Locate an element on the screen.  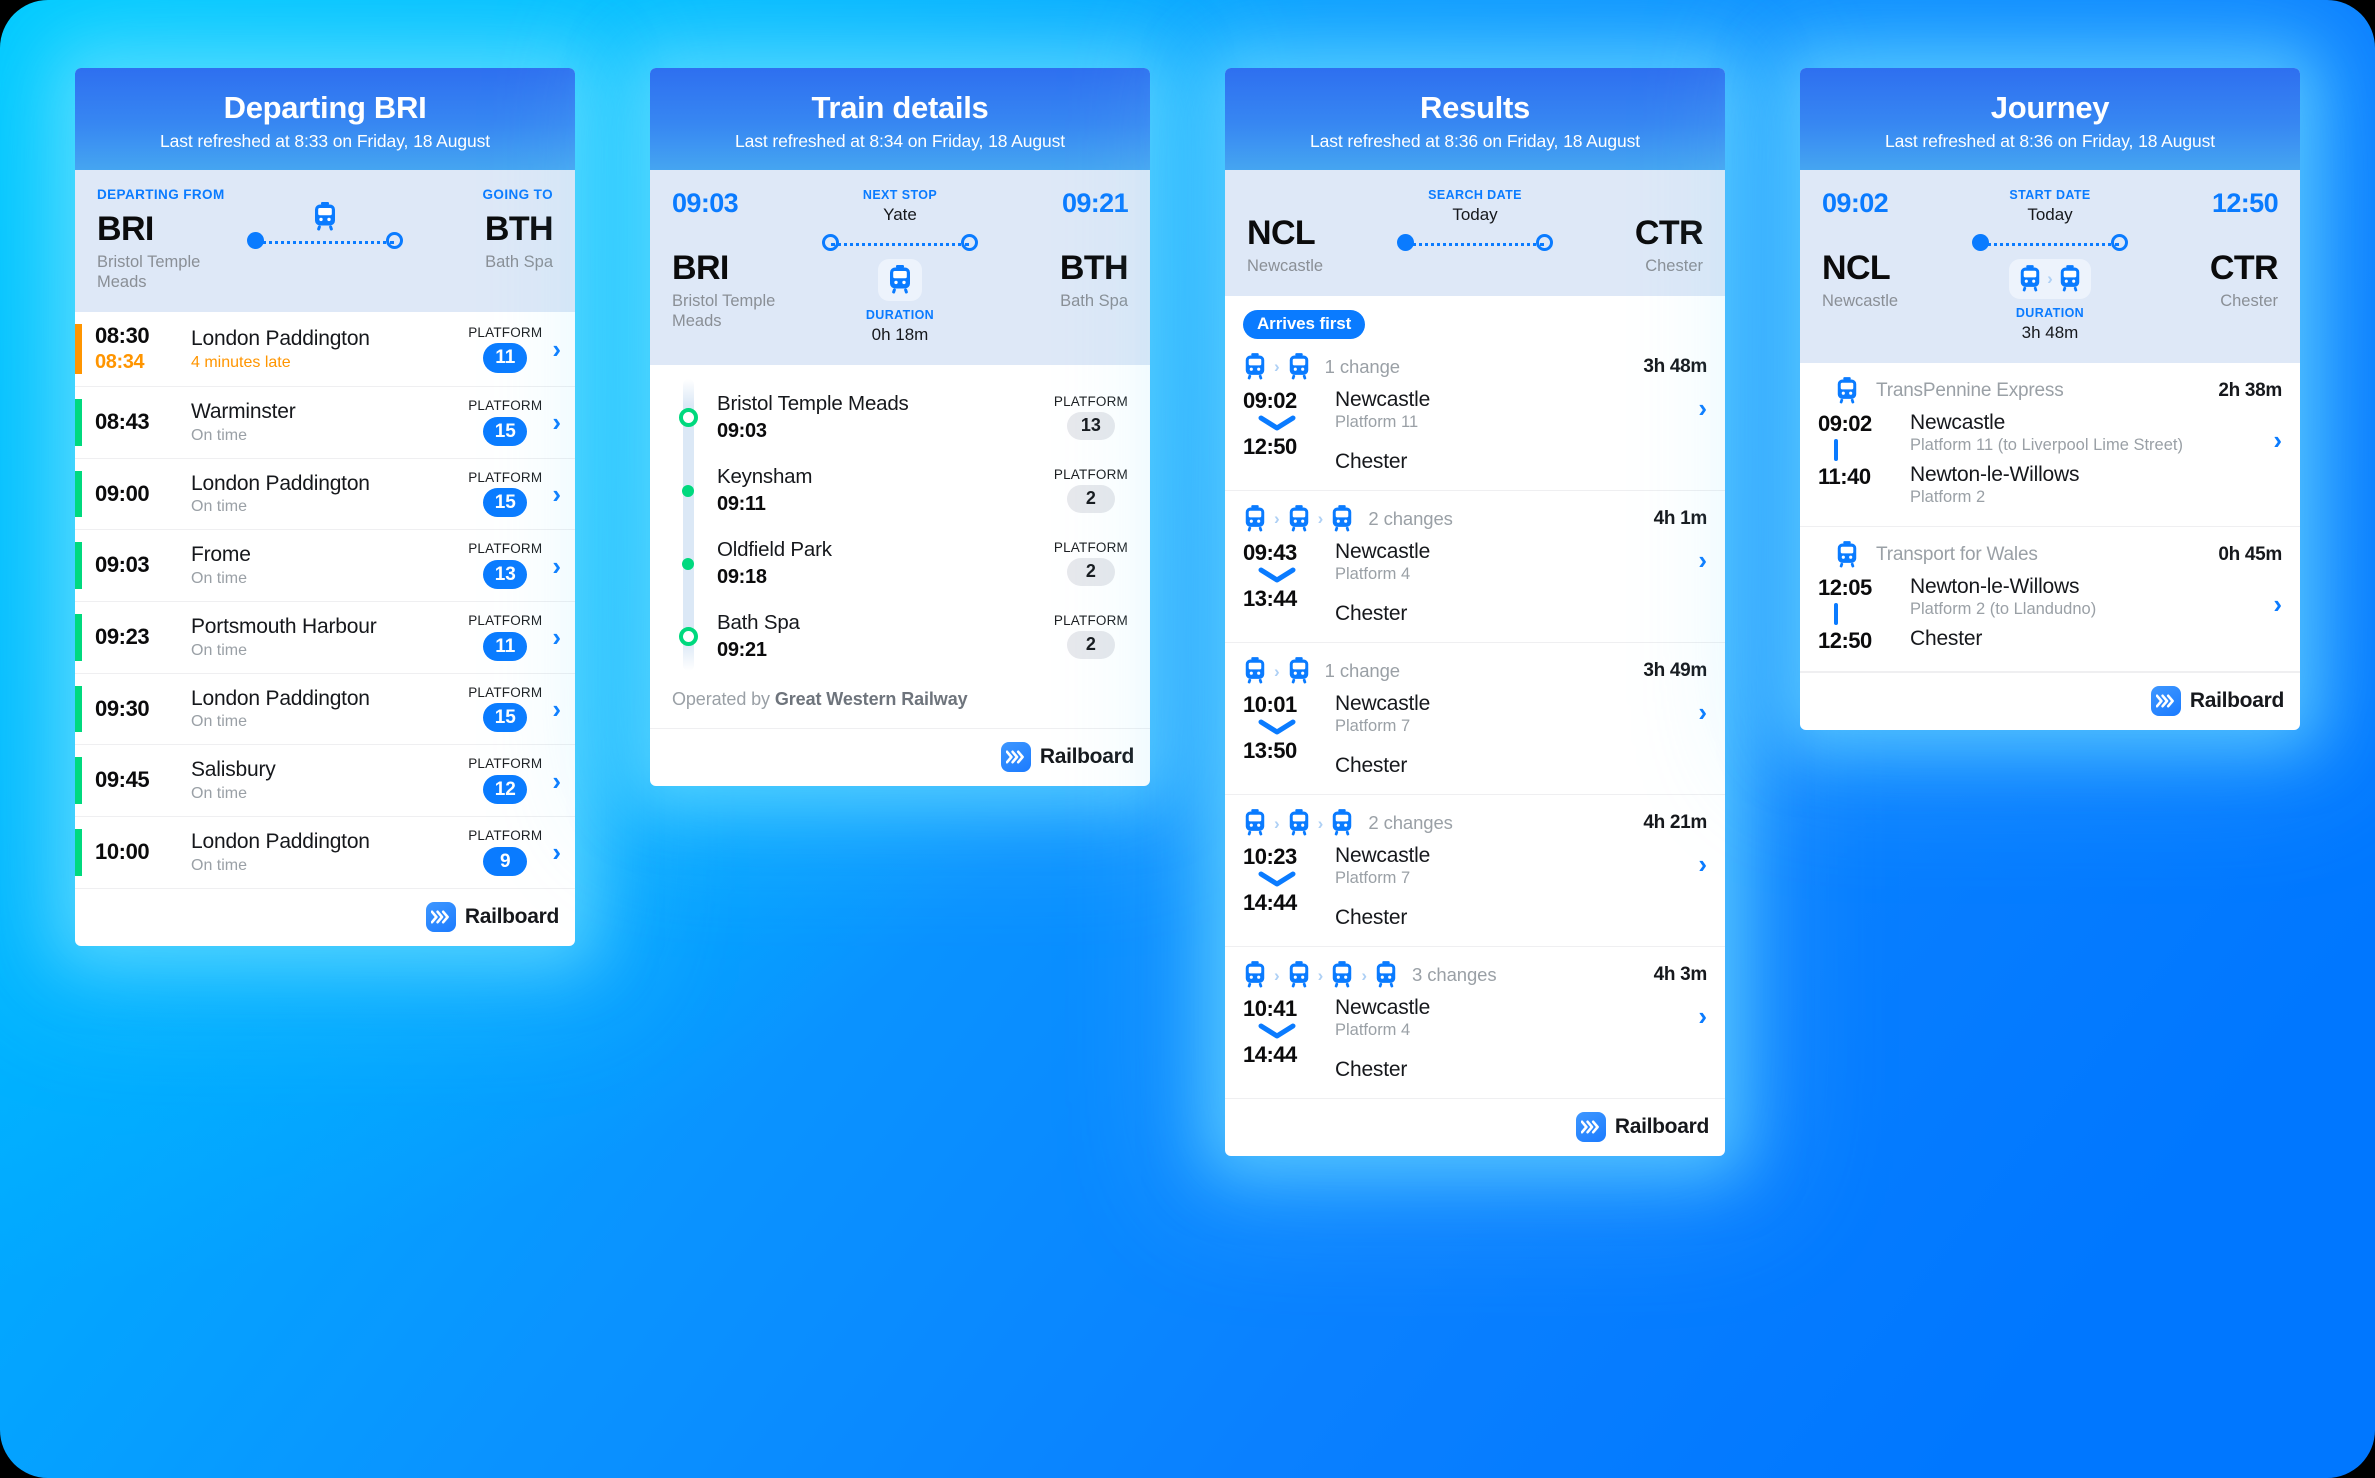
departure-row: 08:43 Warminster On time PLATFORM 15 › is located at coordinates (325, 423).